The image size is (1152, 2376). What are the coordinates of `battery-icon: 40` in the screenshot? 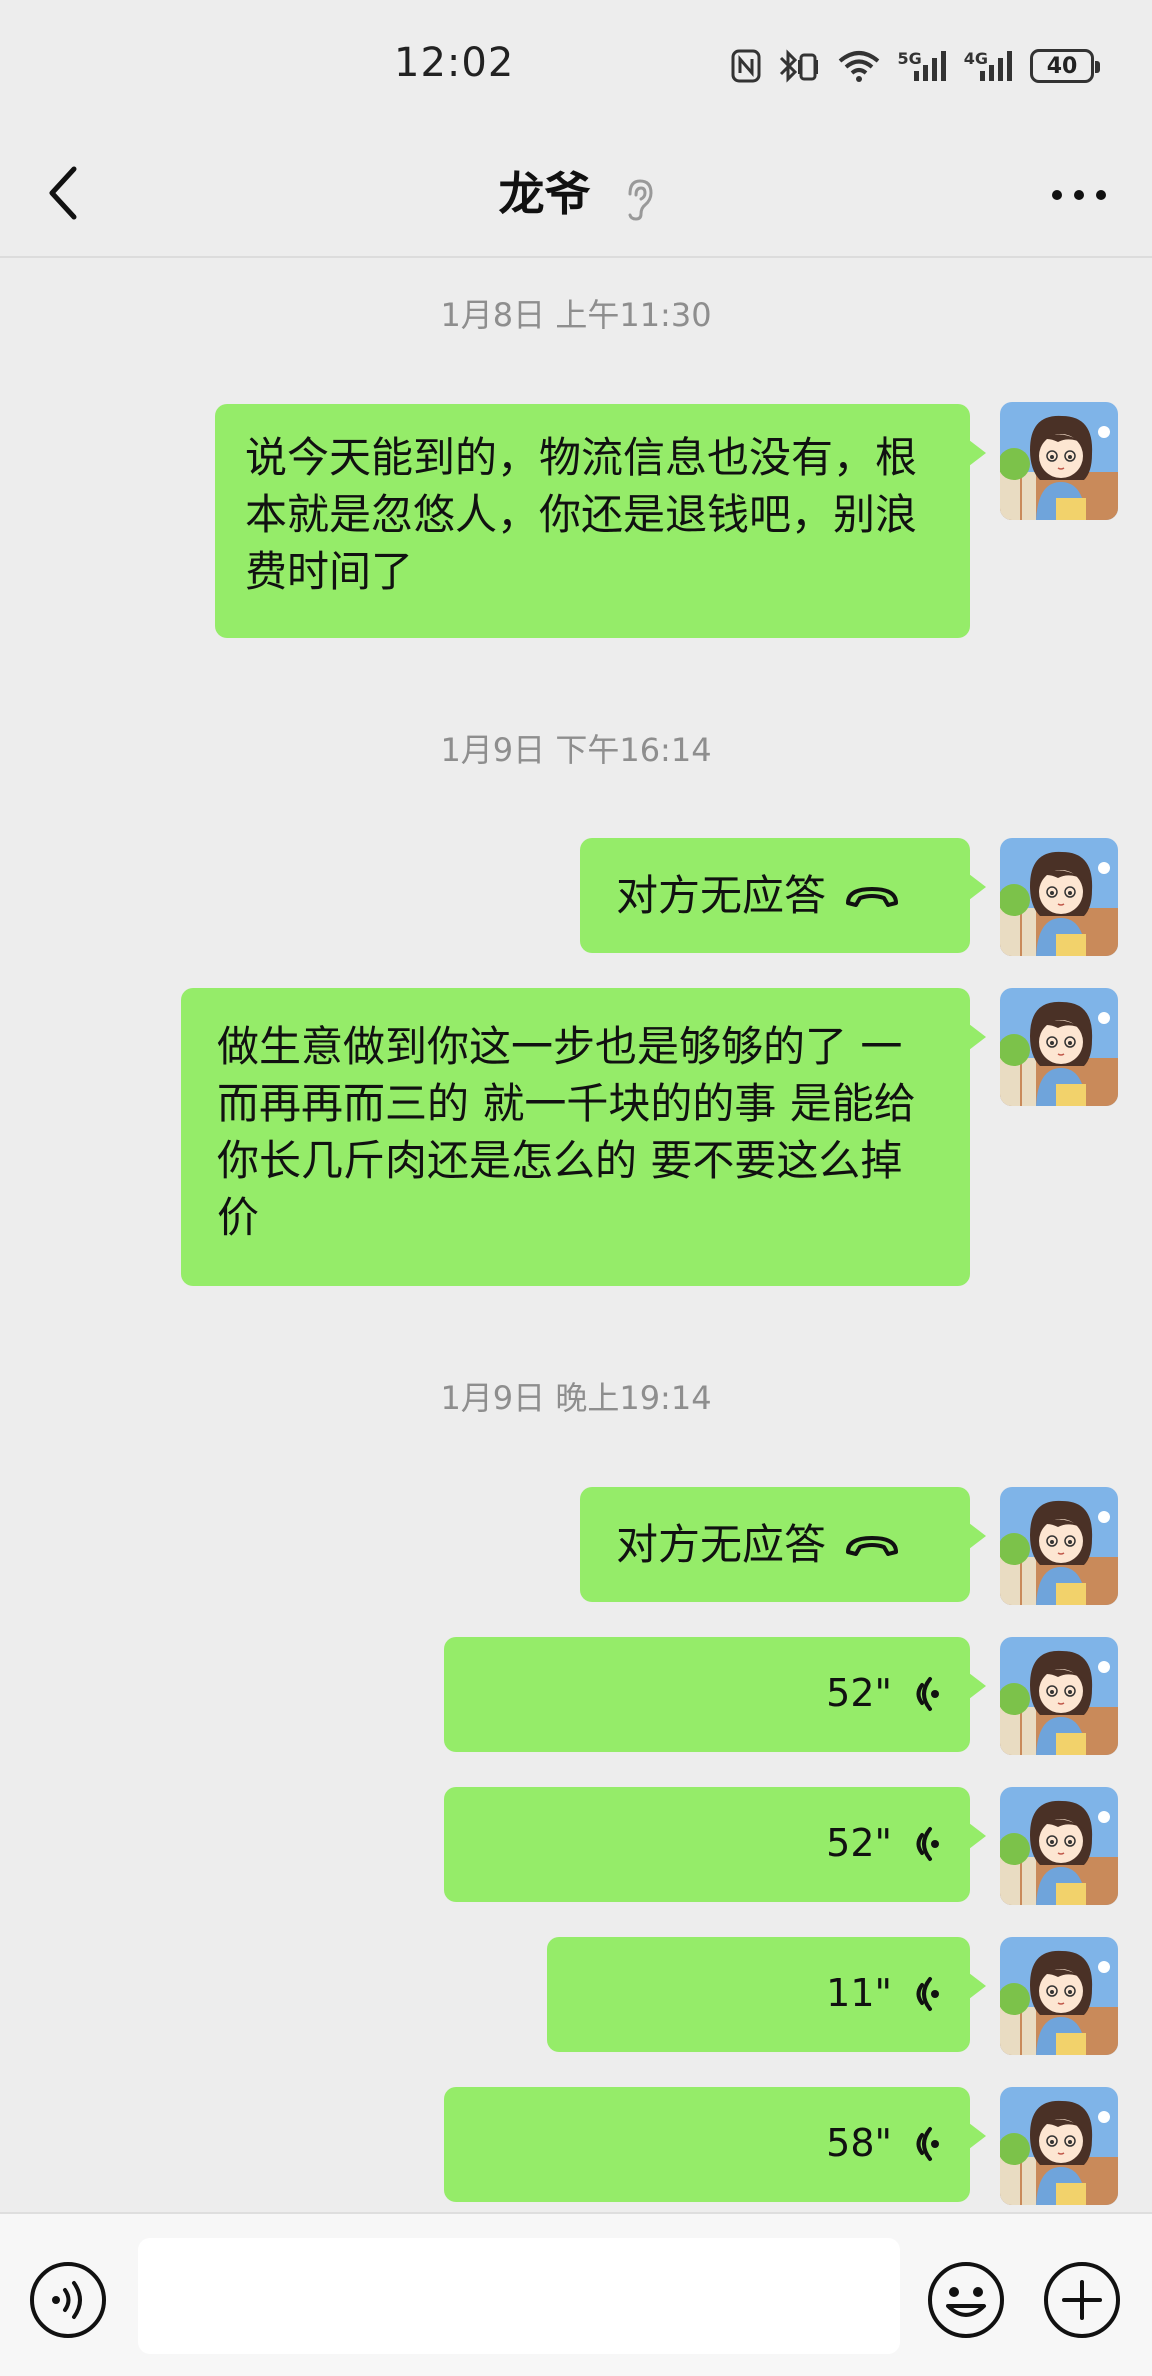 It's located at (1065, 66).